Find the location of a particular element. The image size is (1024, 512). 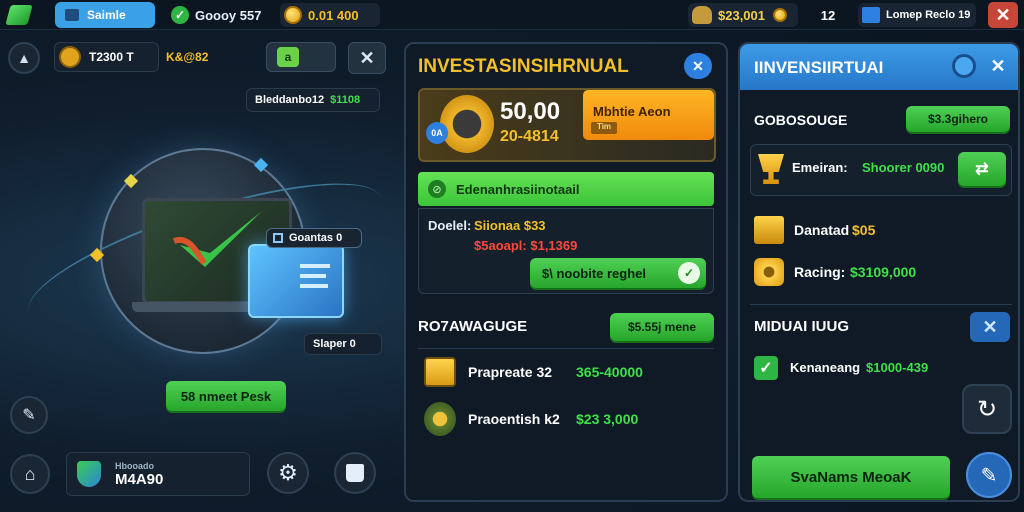

left-close-button: ✕ is located at coordinates (367, 58).